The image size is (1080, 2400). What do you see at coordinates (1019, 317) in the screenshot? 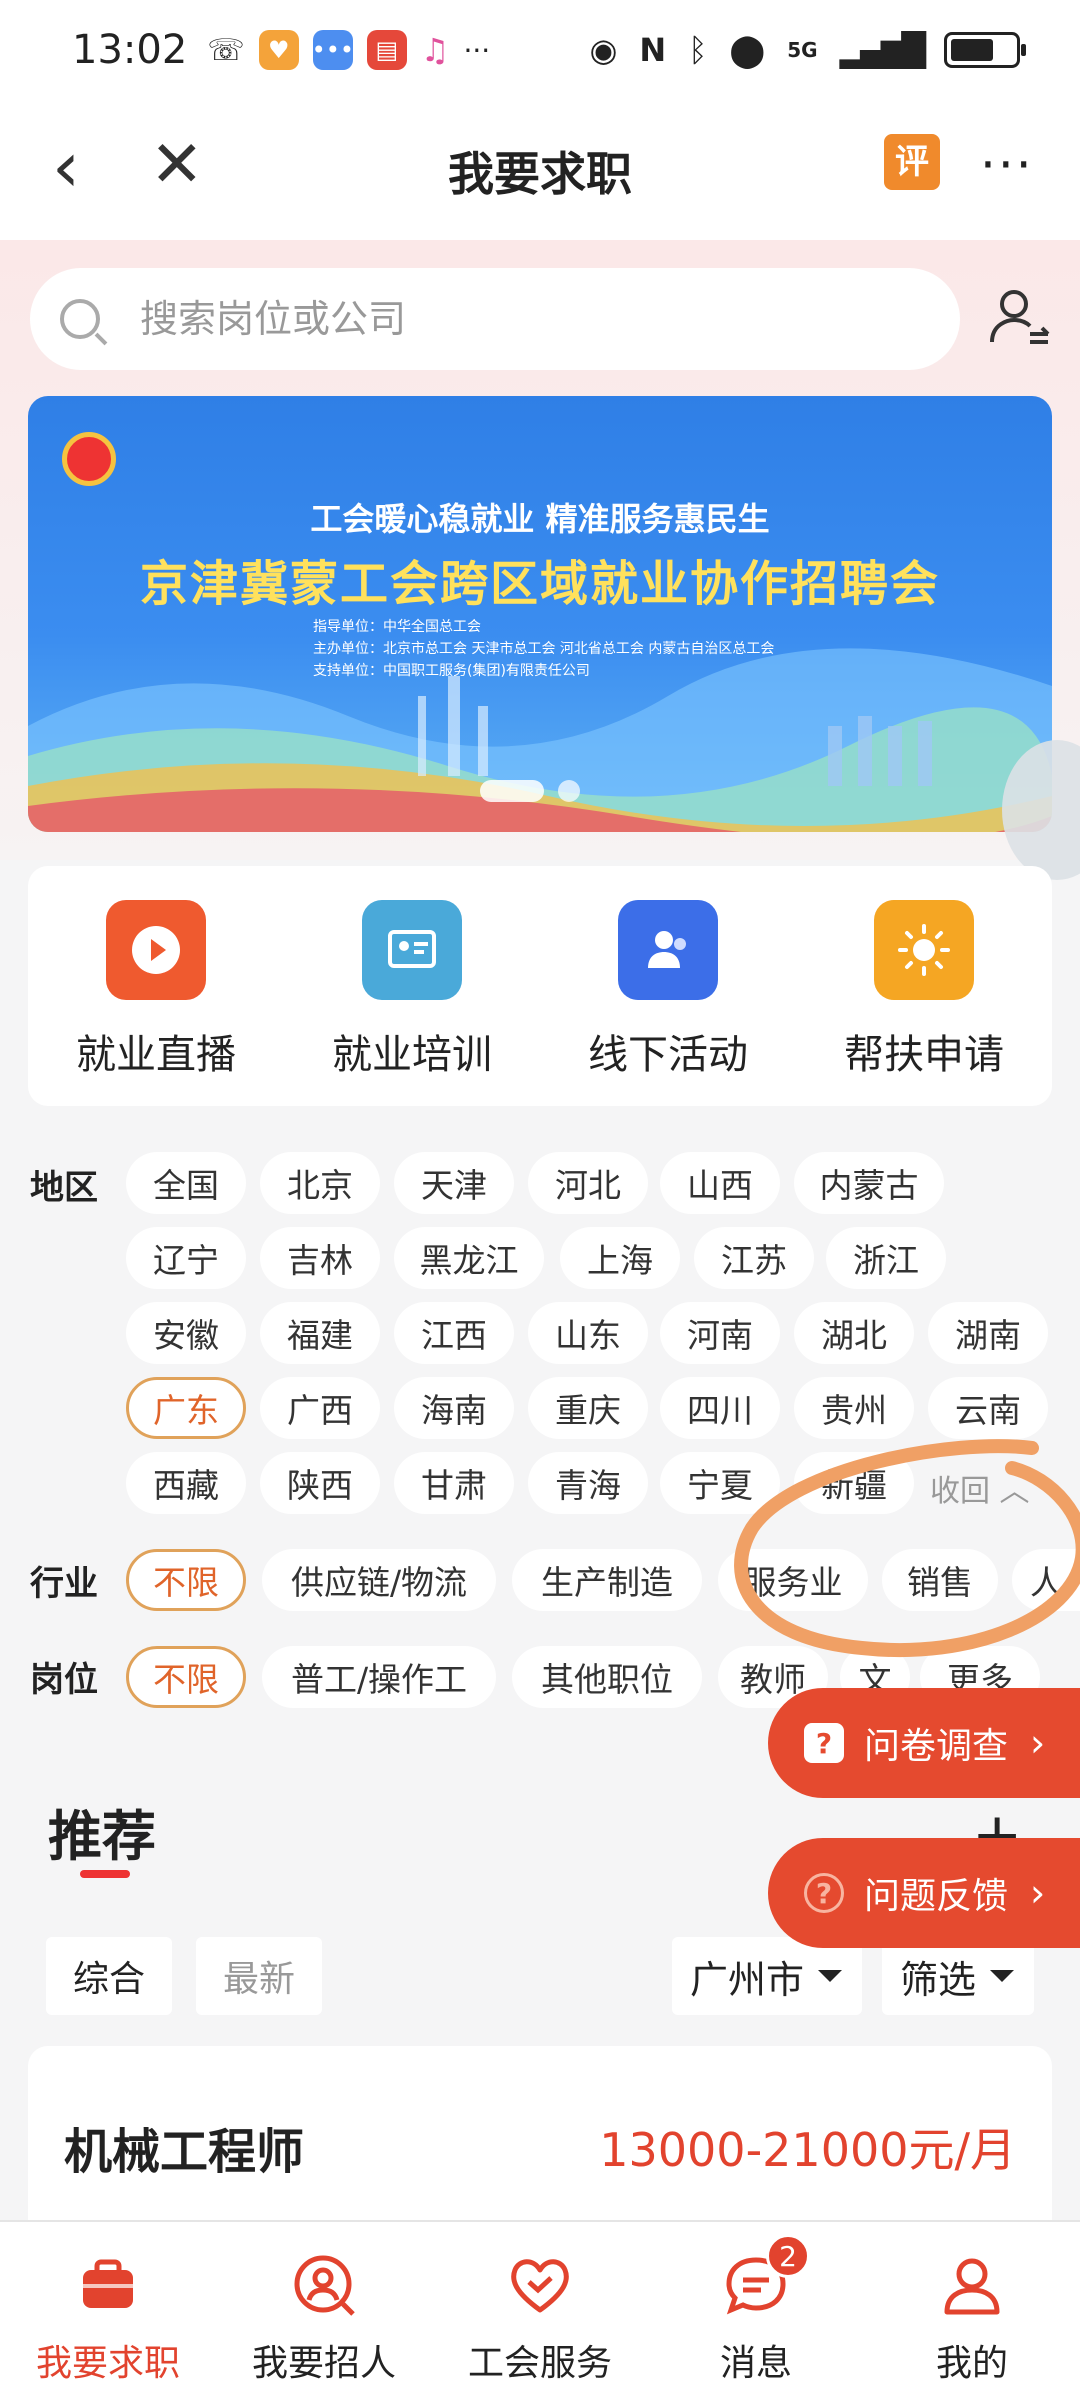
I see `user-switch-icon` at bounding box center [1019, 317].